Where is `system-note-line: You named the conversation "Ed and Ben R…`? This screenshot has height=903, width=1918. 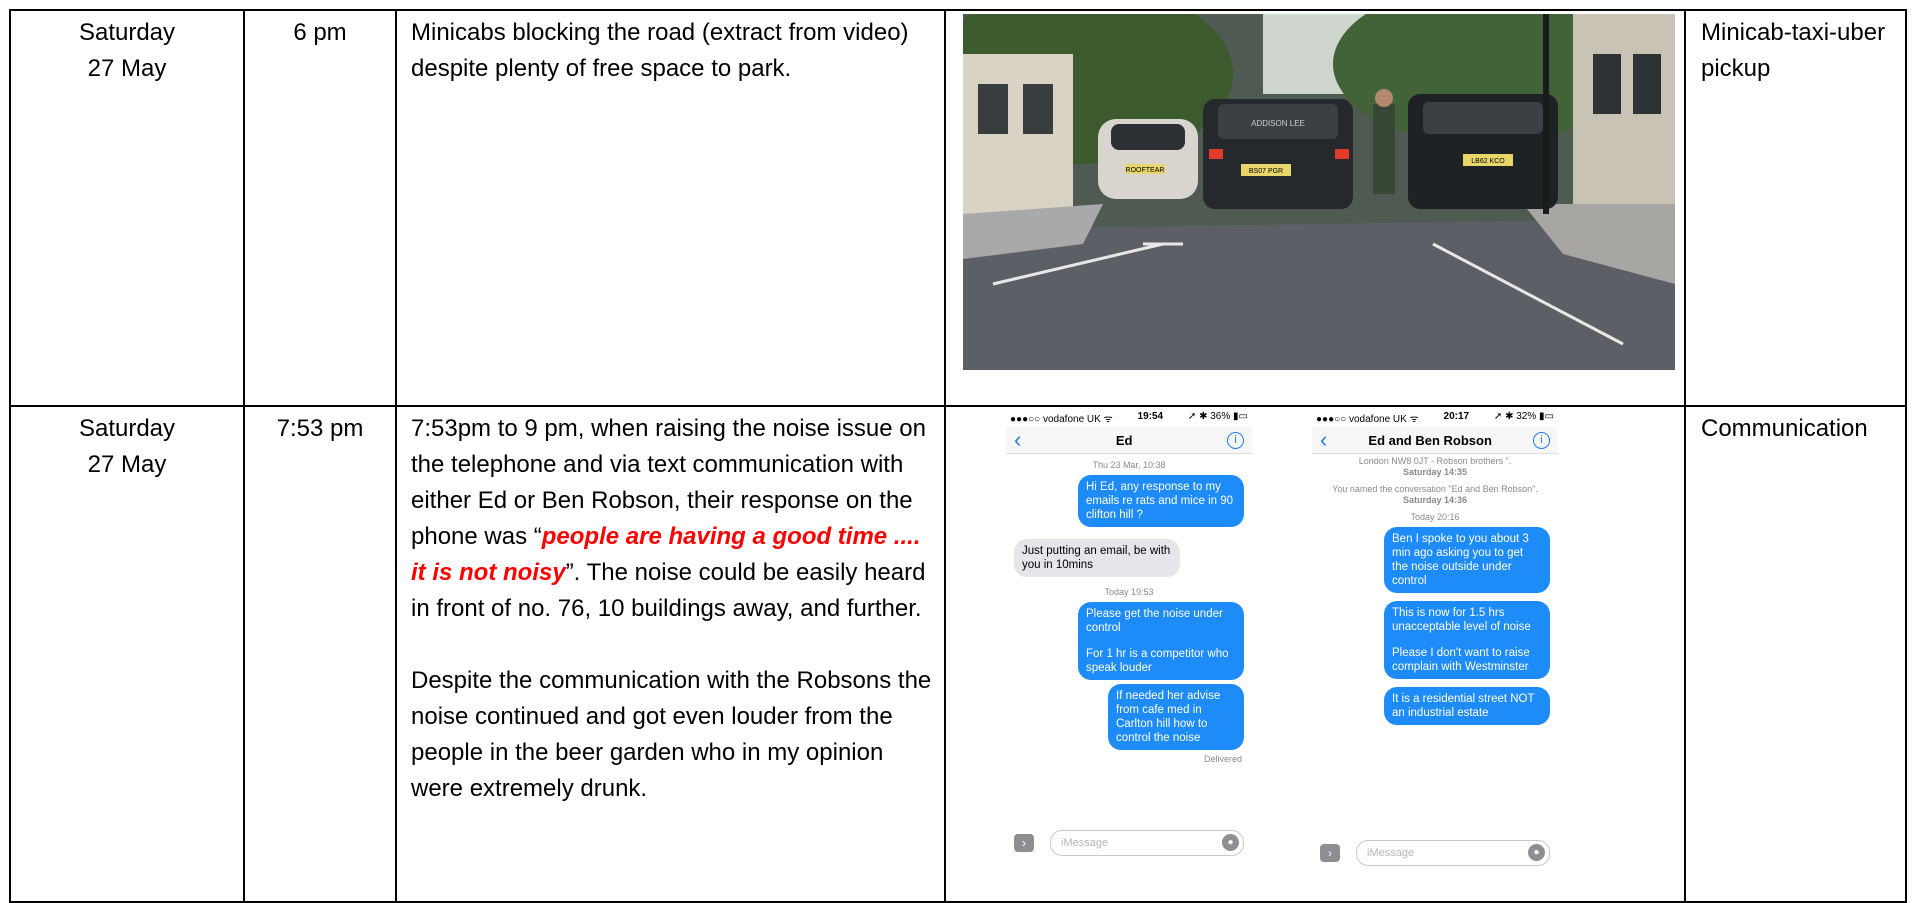 system-note-line: You named the conversation "Ed and Ben R… is located at coordinates (1435, 489).